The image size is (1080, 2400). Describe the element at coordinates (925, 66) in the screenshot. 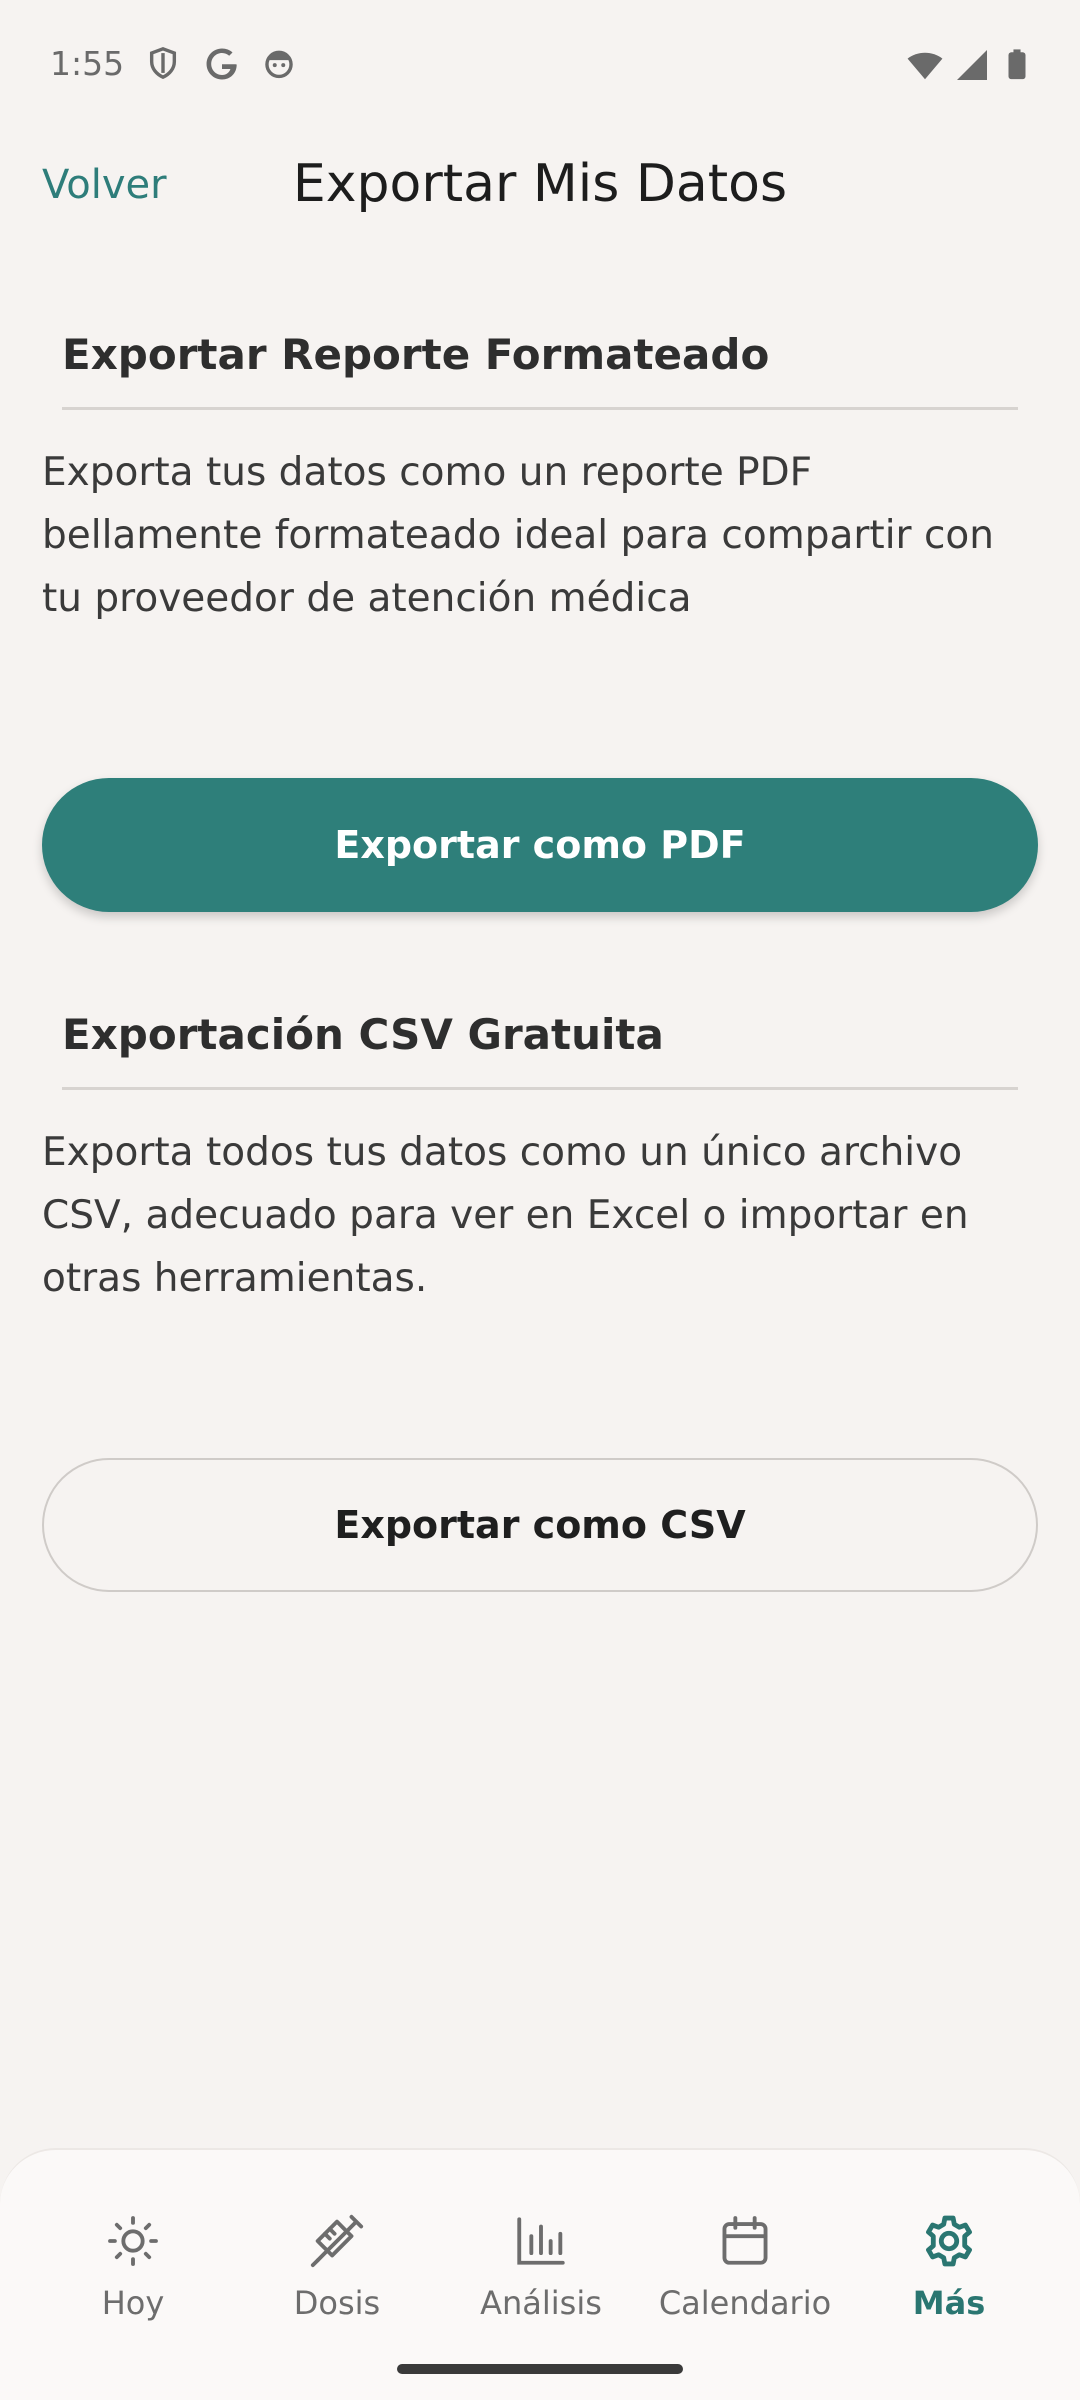

I see `wifi-icon` at that location.